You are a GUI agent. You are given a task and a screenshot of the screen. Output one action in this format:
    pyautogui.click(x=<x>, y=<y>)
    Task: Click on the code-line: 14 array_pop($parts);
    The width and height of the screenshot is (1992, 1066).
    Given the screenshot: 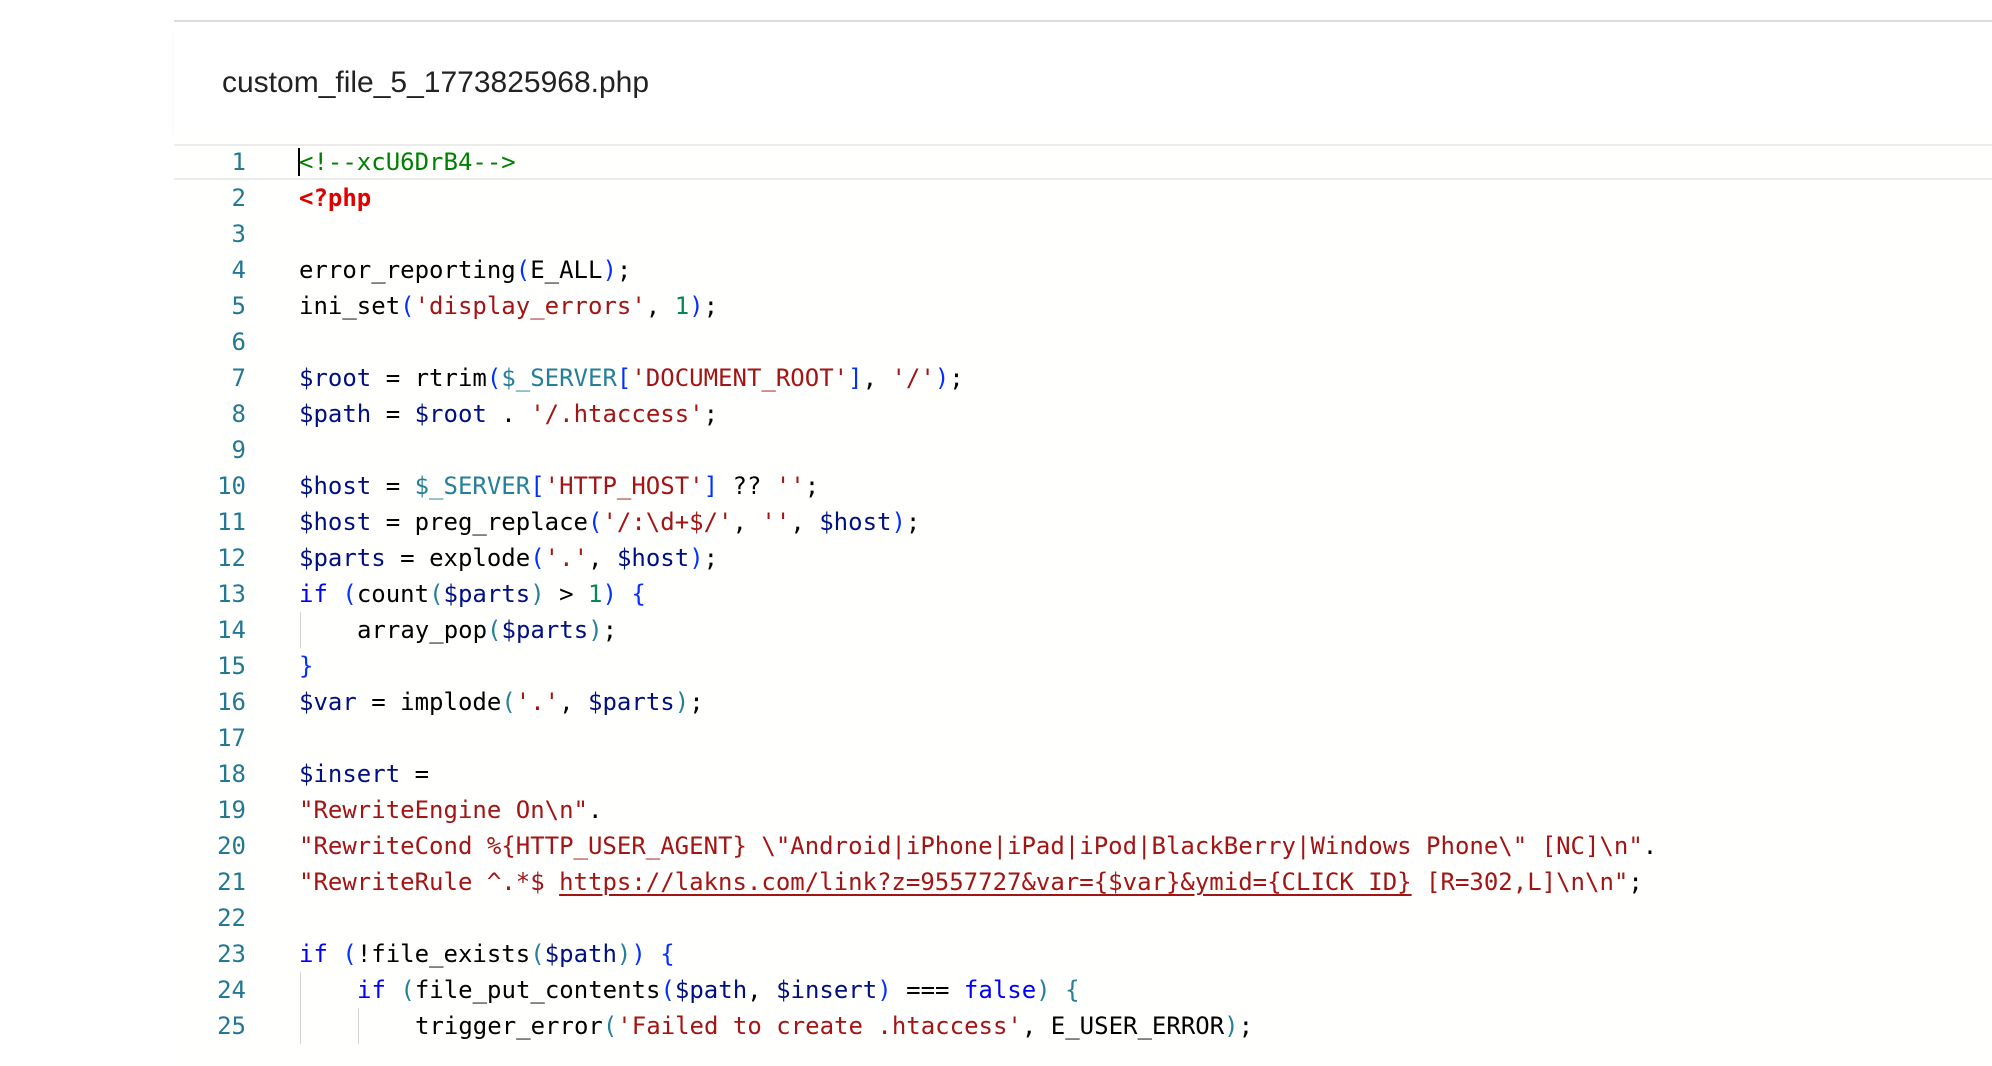 What is the action you would take?
    pyautogui.click(x=1083, y=630)
    